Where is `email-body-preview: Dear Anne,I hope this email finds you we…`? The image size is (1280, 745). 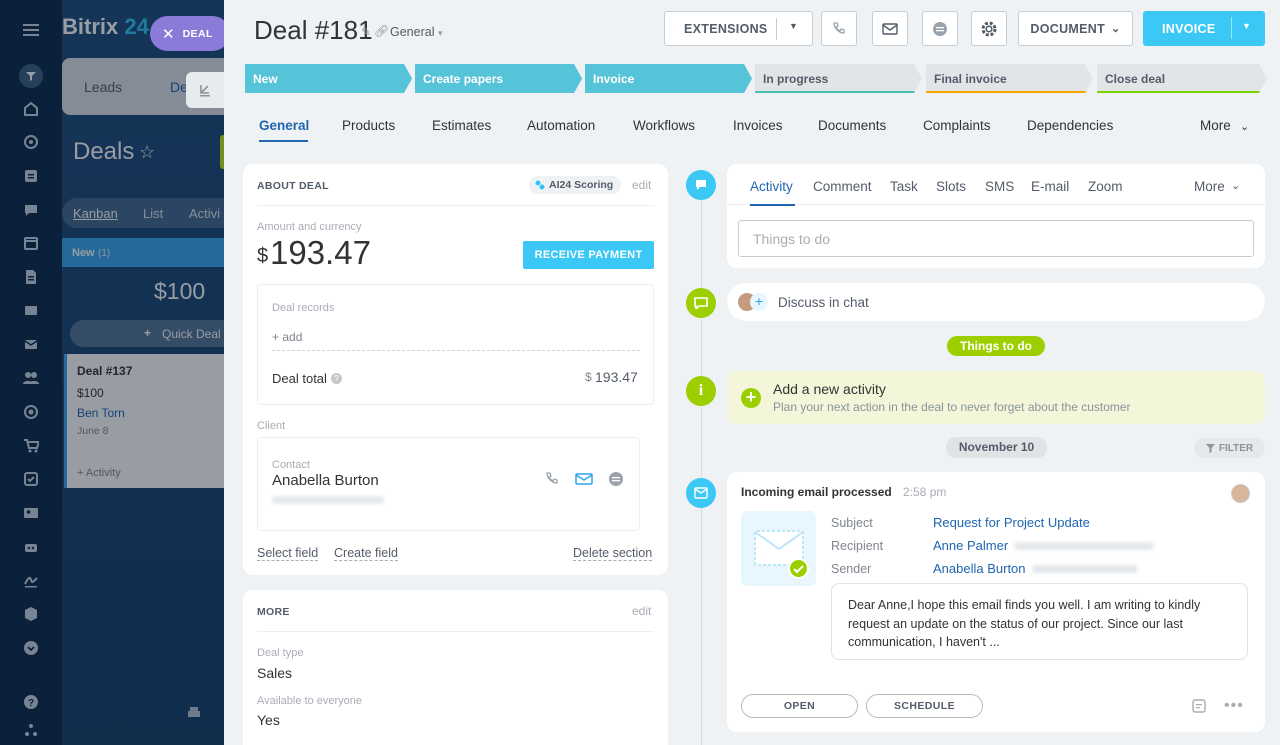 email-body-preview: Dear Anne,I hope this email finds you we… is located at coordinates (1039, 621).